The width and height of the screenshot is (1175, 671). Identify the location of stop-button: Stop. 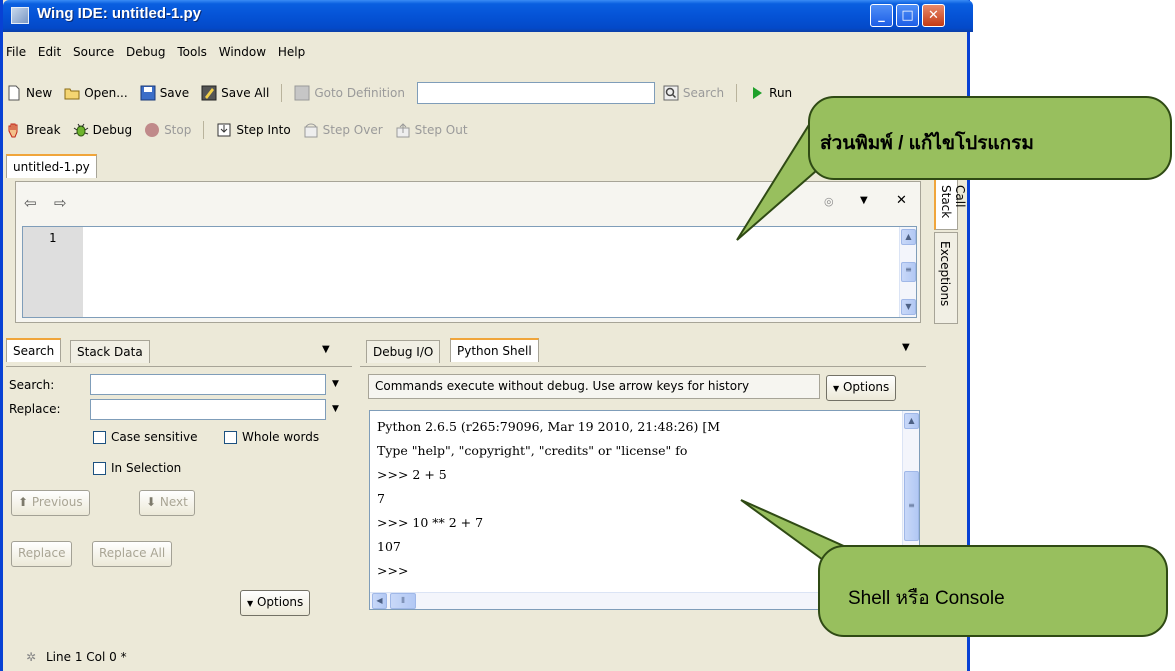
(167, 130).